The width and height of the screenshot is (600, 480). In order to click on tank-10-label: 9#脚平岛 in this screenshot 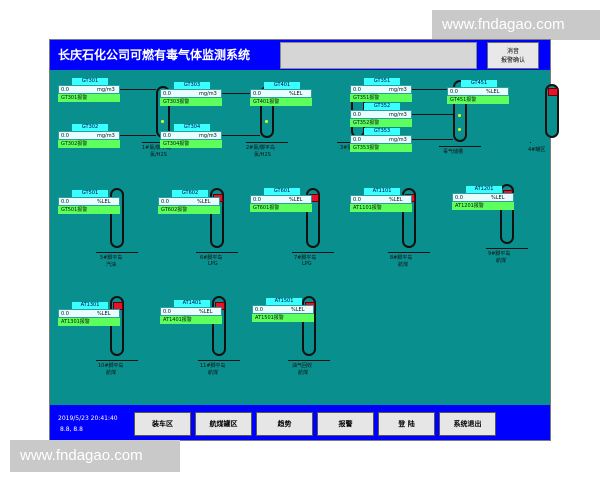, I will do `click(499, 254)`.